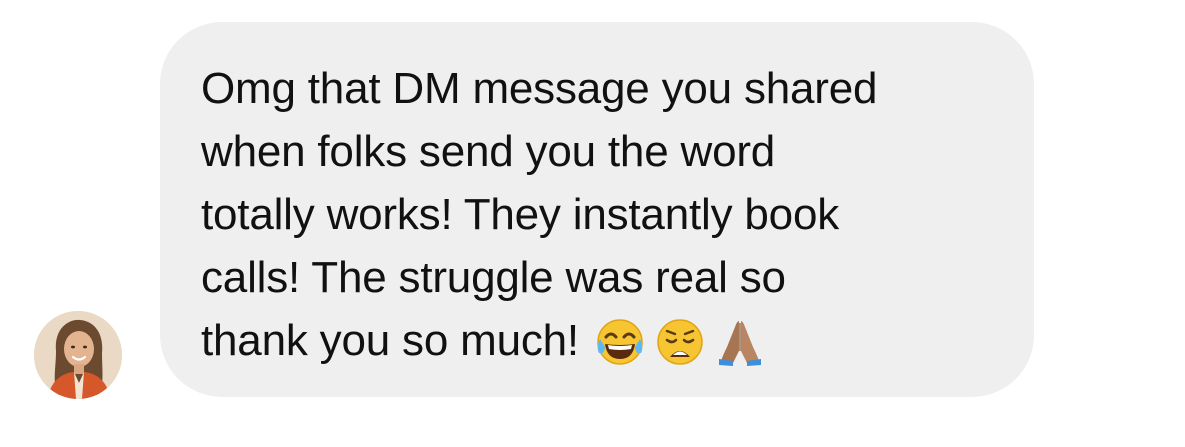 This screenshot has width=1185, height=447. I want to click on message-line: calls! The struggle was real so, so click(493, 277).